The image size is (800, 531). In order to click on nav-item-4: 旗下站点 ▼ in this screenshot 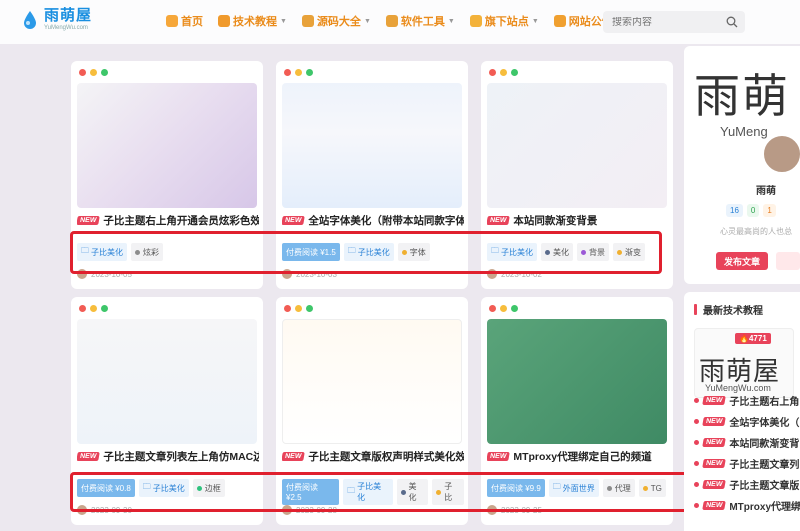, I will do `click(504, 21)`.